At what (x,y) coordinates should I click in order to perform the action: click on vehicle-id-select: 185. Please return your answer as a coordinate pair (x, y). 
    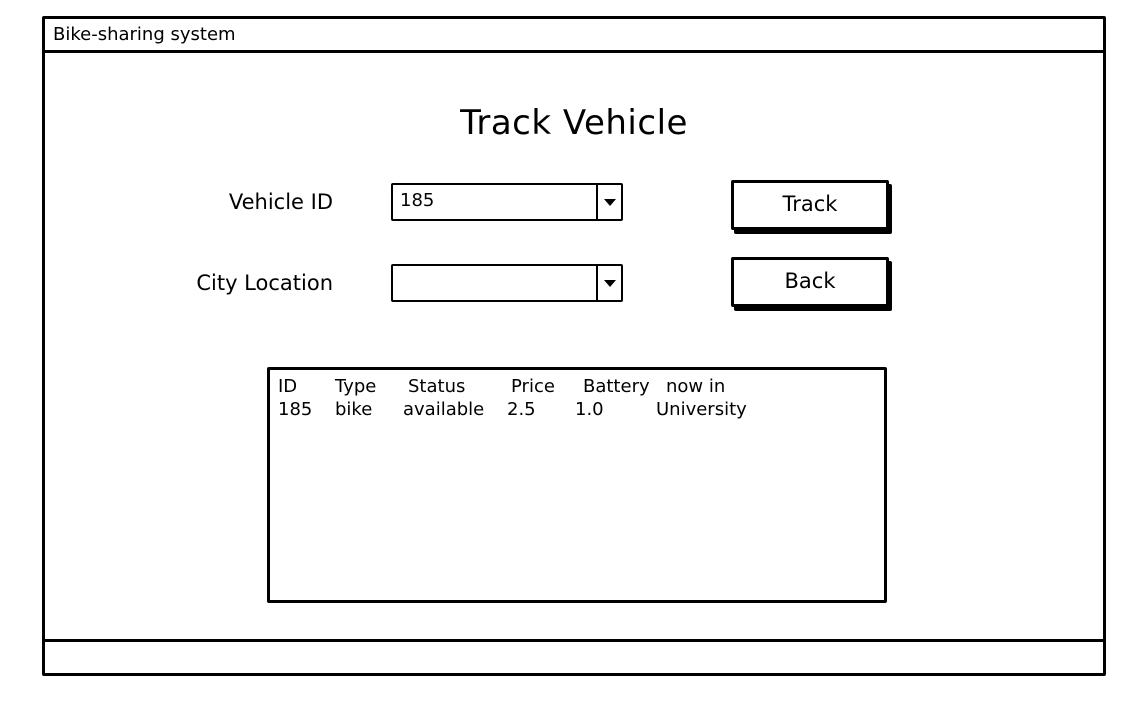
    Looking at the image, I should click on (507, 202).